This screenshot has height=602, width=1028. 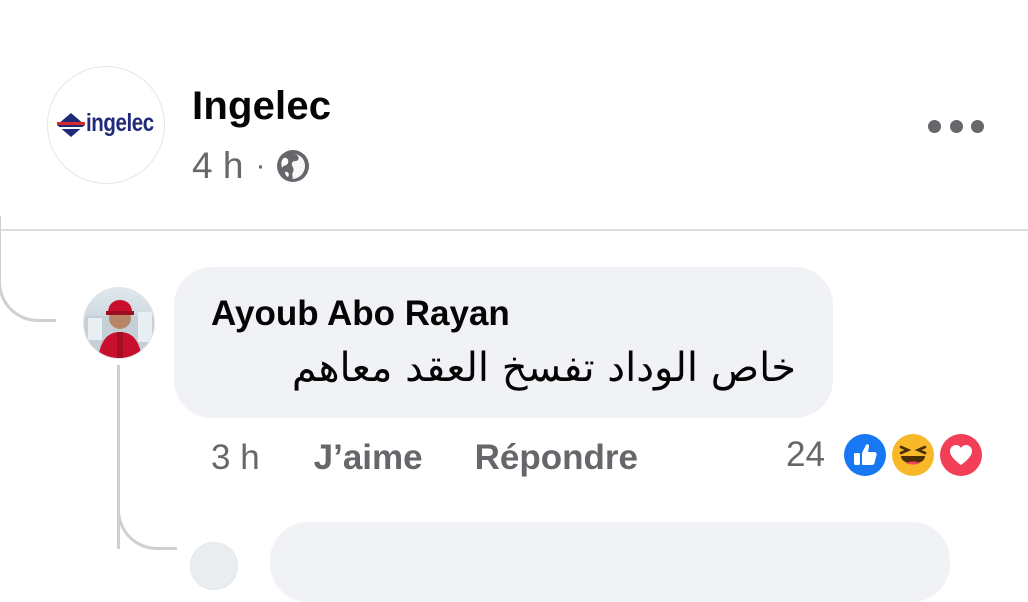 I want to click on reaction-count: 24, so click(x=805, y=454).